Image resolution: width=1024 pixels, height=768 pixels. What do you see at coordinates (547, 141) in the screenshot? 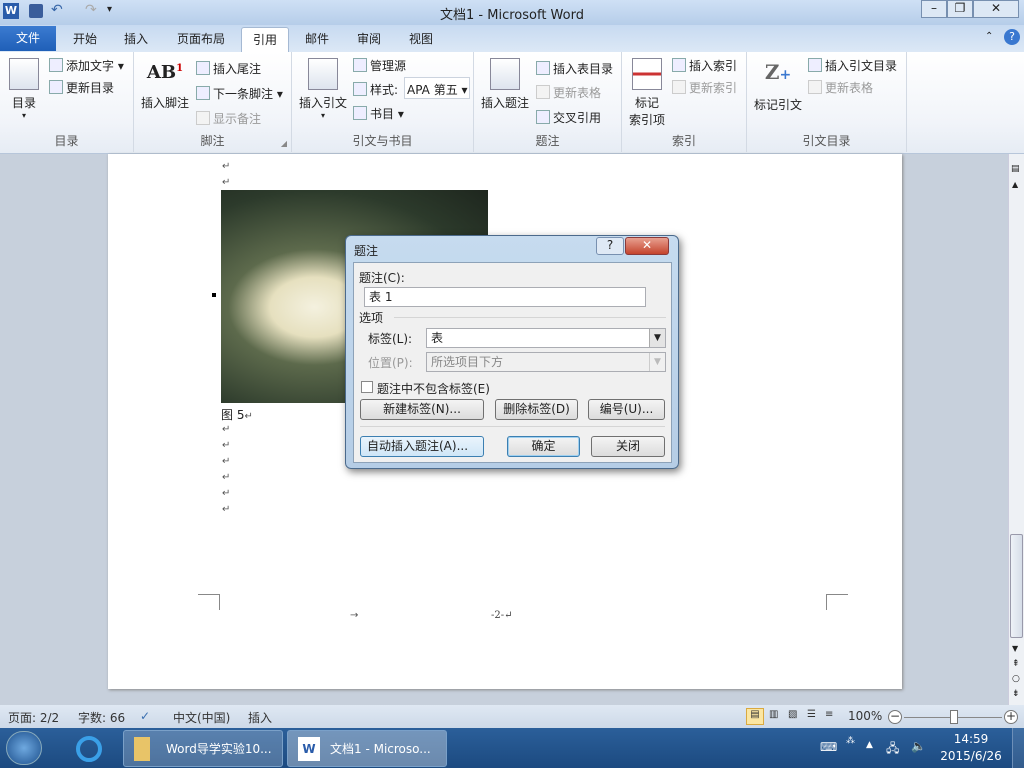
I see `group-label: 题注` at bounding box center [547, 141].